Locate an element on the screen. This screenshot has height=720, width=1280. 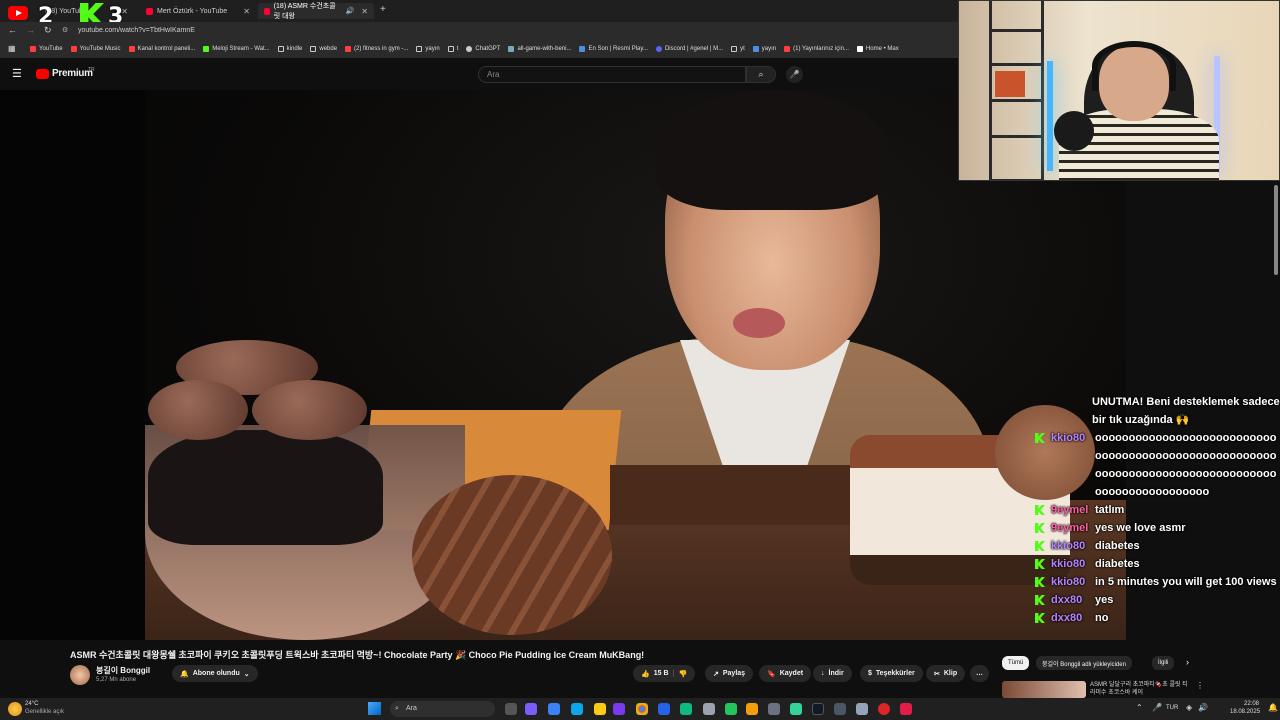
bookmark: ChatGPT is located at coordinates (483, 49).